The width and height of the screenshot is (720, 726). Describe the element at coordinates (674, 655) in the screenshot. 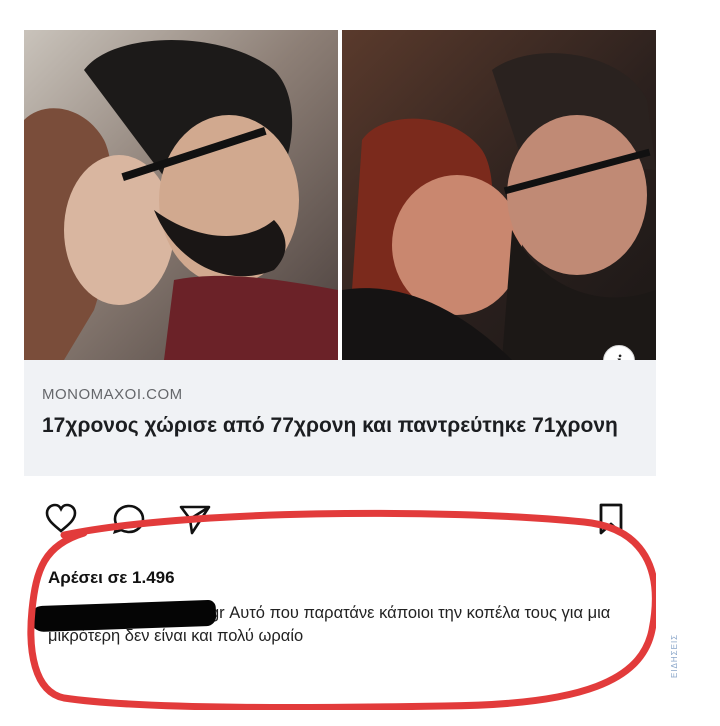

I see `watermark: ΕΙΔΗΣΕΙΣ` at that location.